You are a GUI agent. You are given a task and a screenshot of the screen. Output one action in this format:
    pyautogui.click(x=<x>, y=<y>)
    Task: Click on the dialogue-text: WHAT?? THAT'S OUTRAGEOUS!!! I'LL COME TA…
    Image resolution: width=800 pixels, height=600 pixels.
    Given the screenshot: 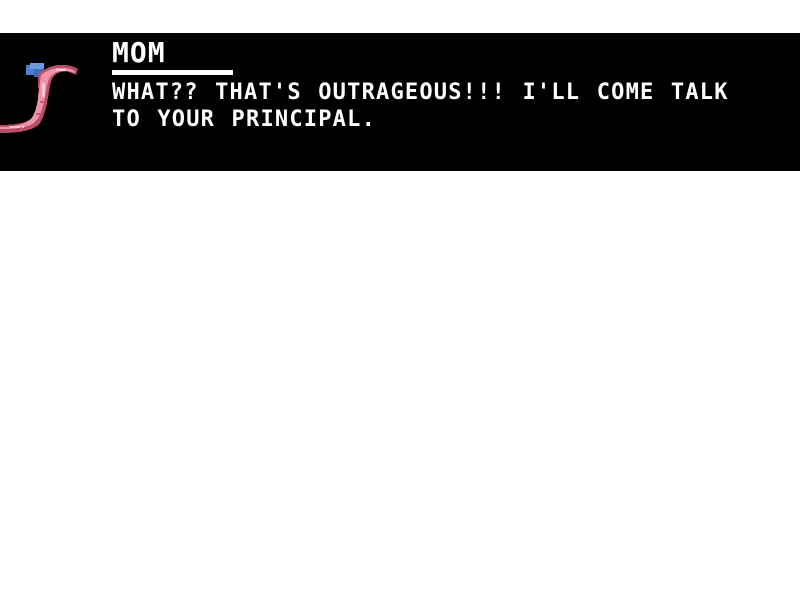 What is the action you would take?
    pyautogui.click(x=420, y=106)
    